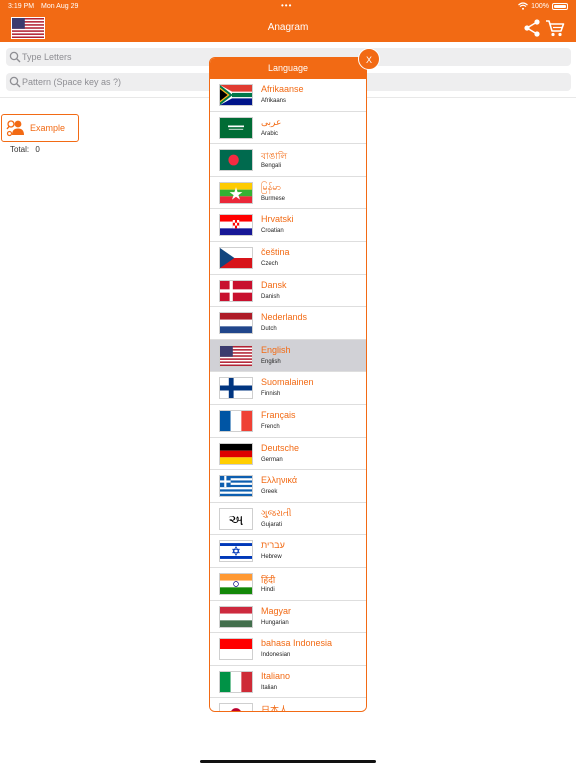 The height and width of the screenshot is (768, 576). What do you see at coordinates (288, 704) in the screenshot?
I see `language-row-jp: 日本人` at bounding box center [288, 704].